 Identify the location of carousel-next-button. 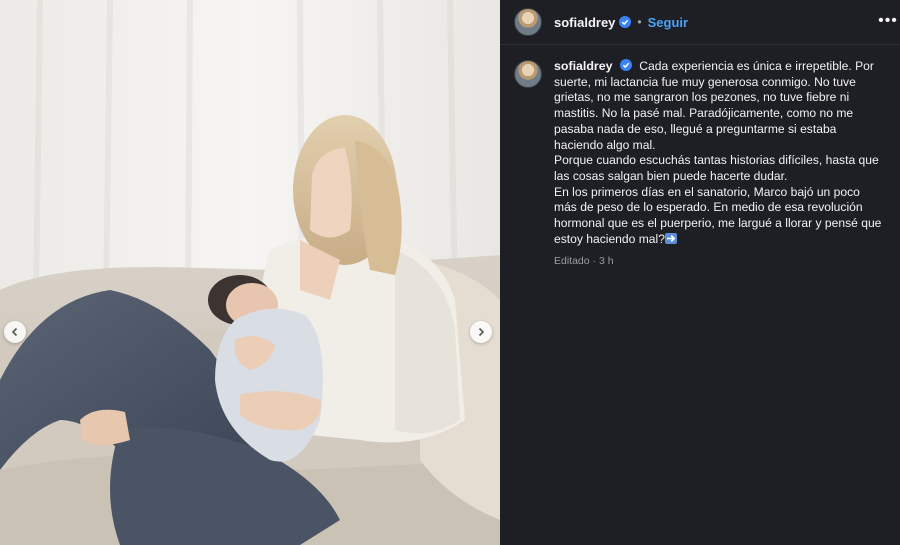
(481, 332).